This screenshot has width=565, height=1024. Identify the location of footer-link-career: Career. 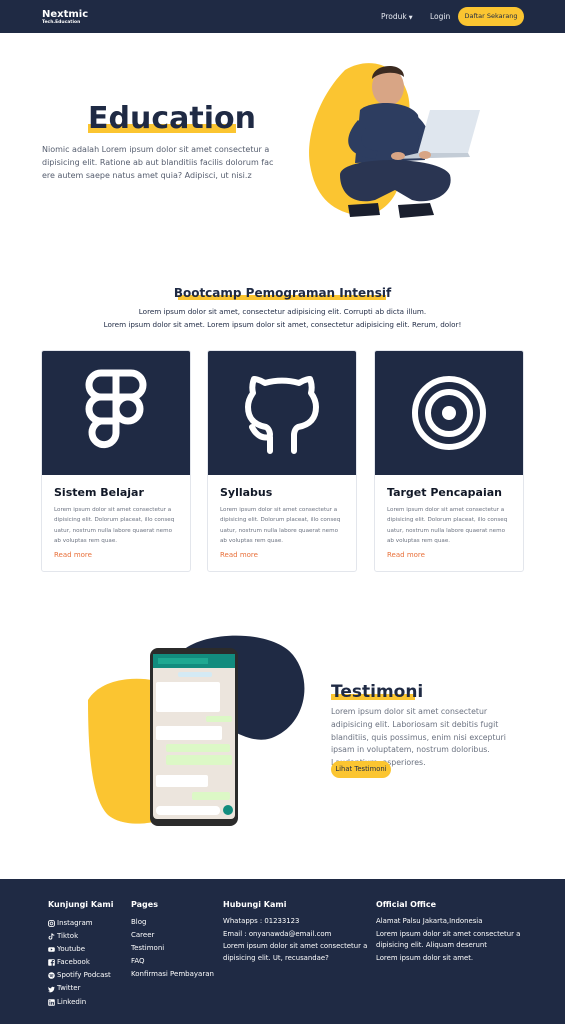
(172, 935).